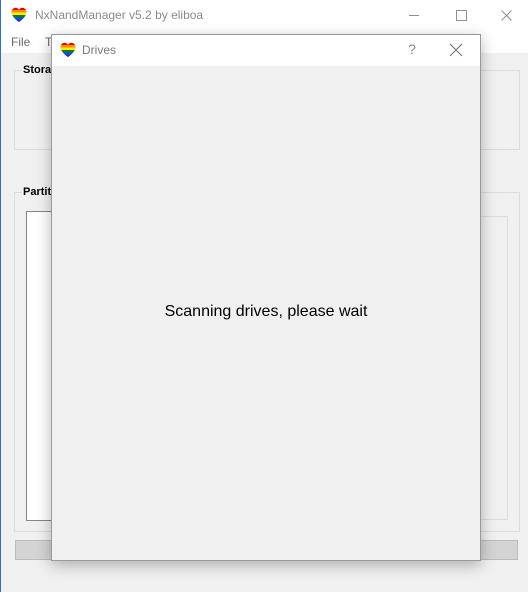  What do you see at coordinates (20, 42) in the screenshot?
I see `menu-file: File` at bounding box center [20, 42].